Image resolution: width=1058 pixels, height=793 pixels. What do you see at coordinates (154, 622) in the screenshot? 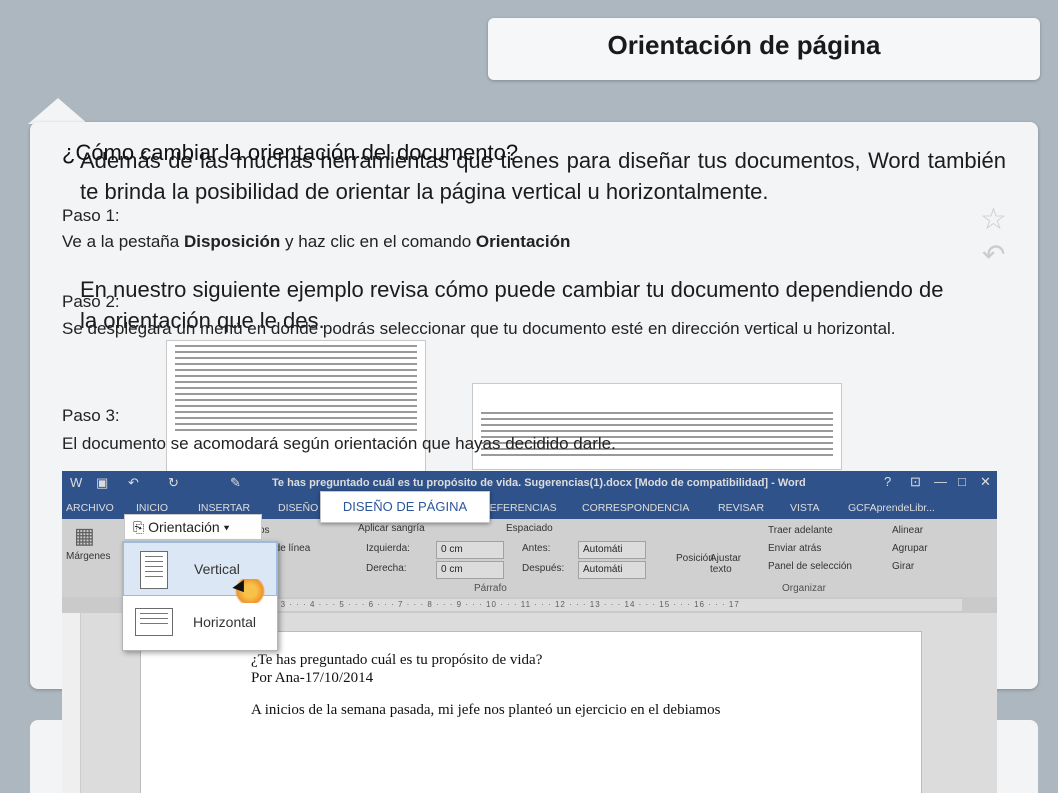
I see `landscape-page-icon` at bounding box center [154, 622].